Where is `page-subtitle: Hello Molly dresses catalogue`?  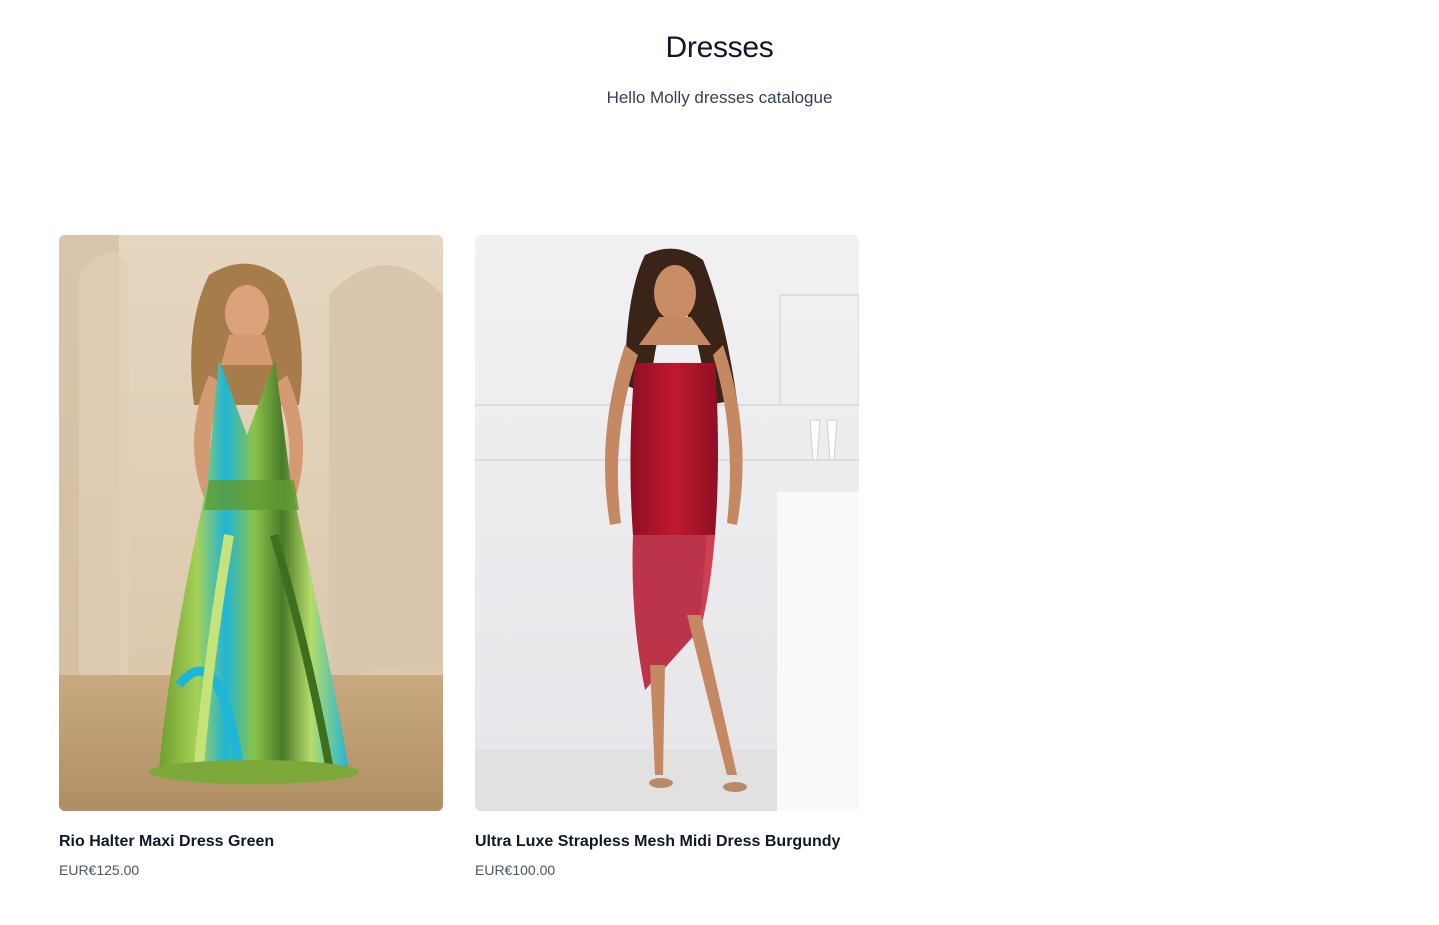
page-subtitle: Hello Molly dresses catalogue is located at coordinates (719, 97).